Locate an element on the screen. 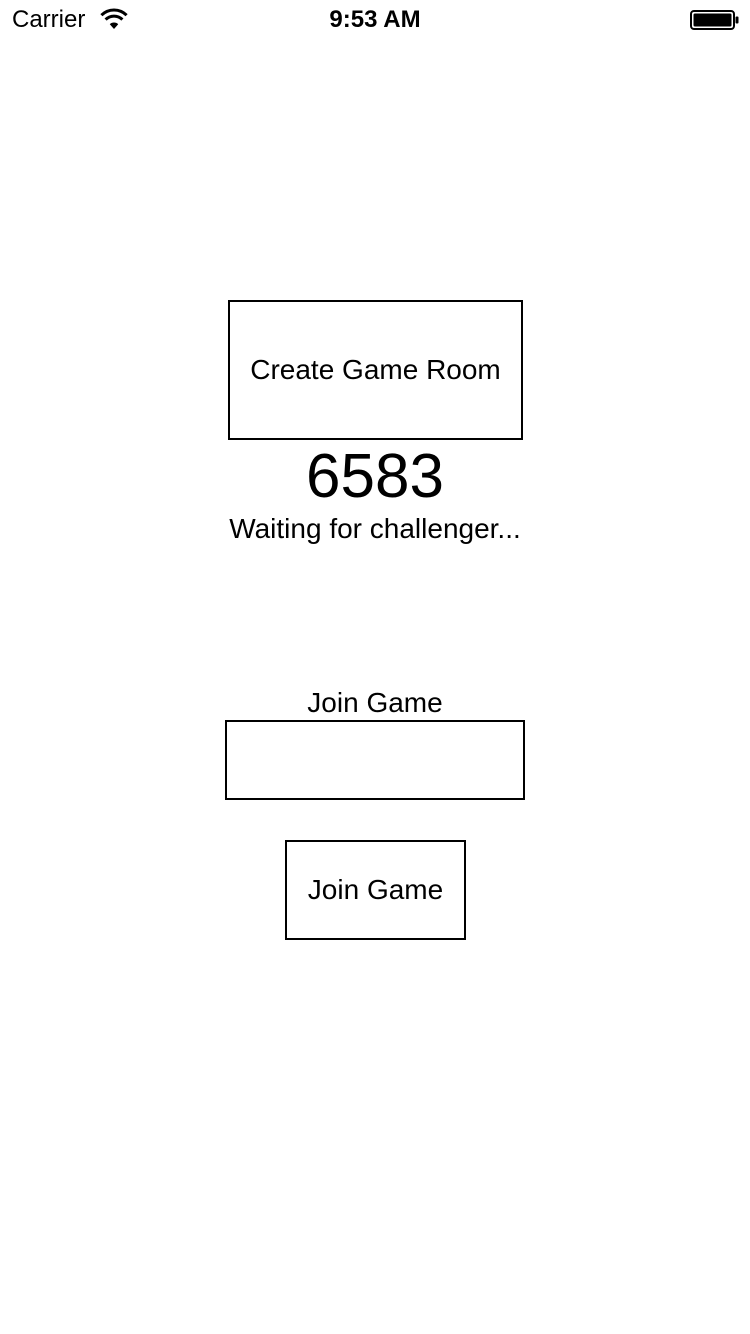 This screenshot has width=750, height=1334. room-code-input is located at coordinates (375, 760).